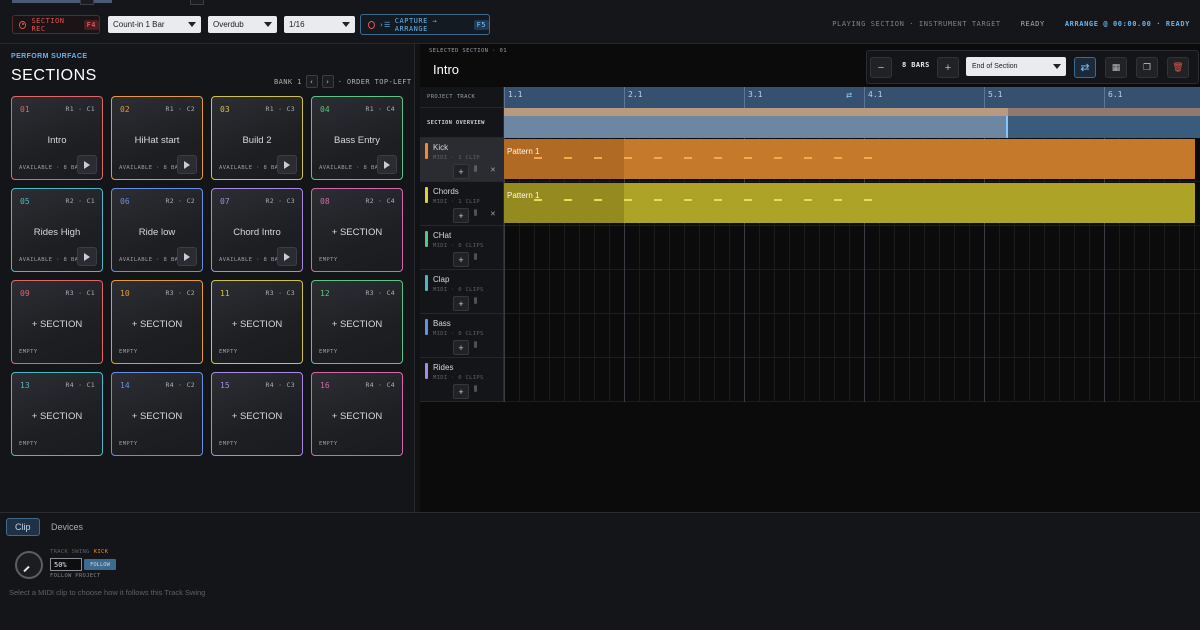  I want to click on track-header: CHat MIDI · 0 CLIPS + ⫼, so click(462, 248).